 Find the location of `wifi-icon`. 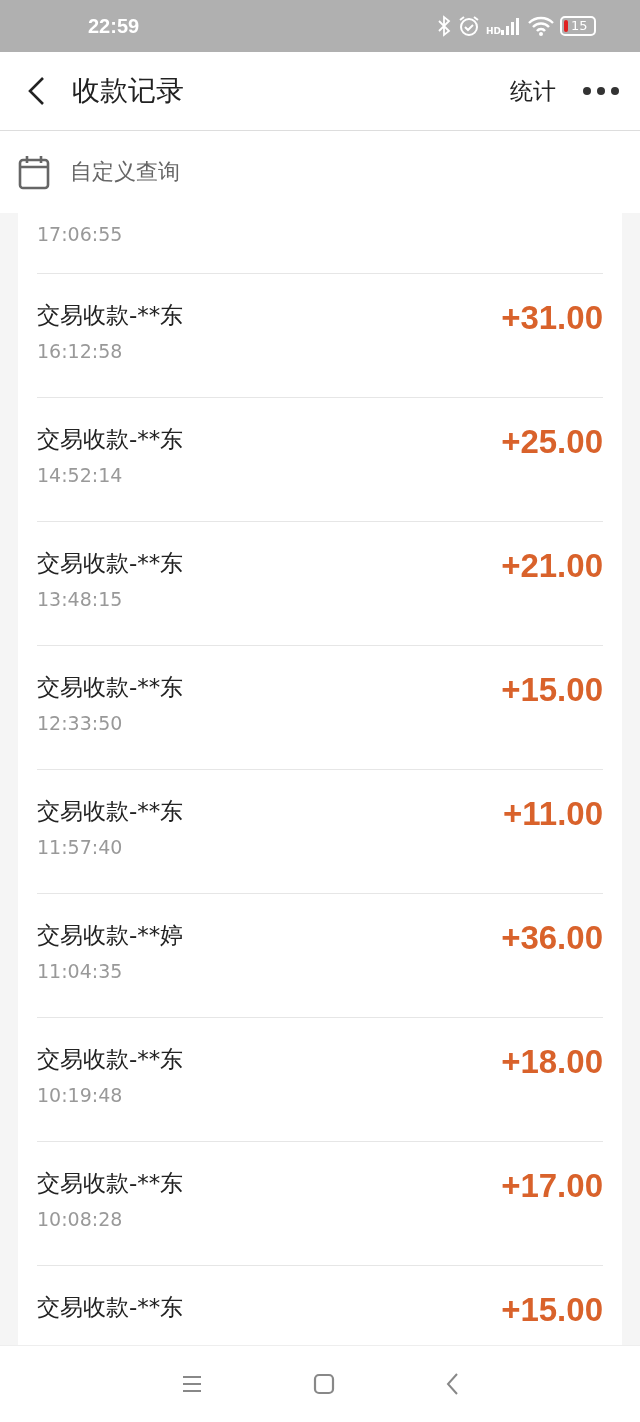

wifi-icon is located at coordinates (541, 26).